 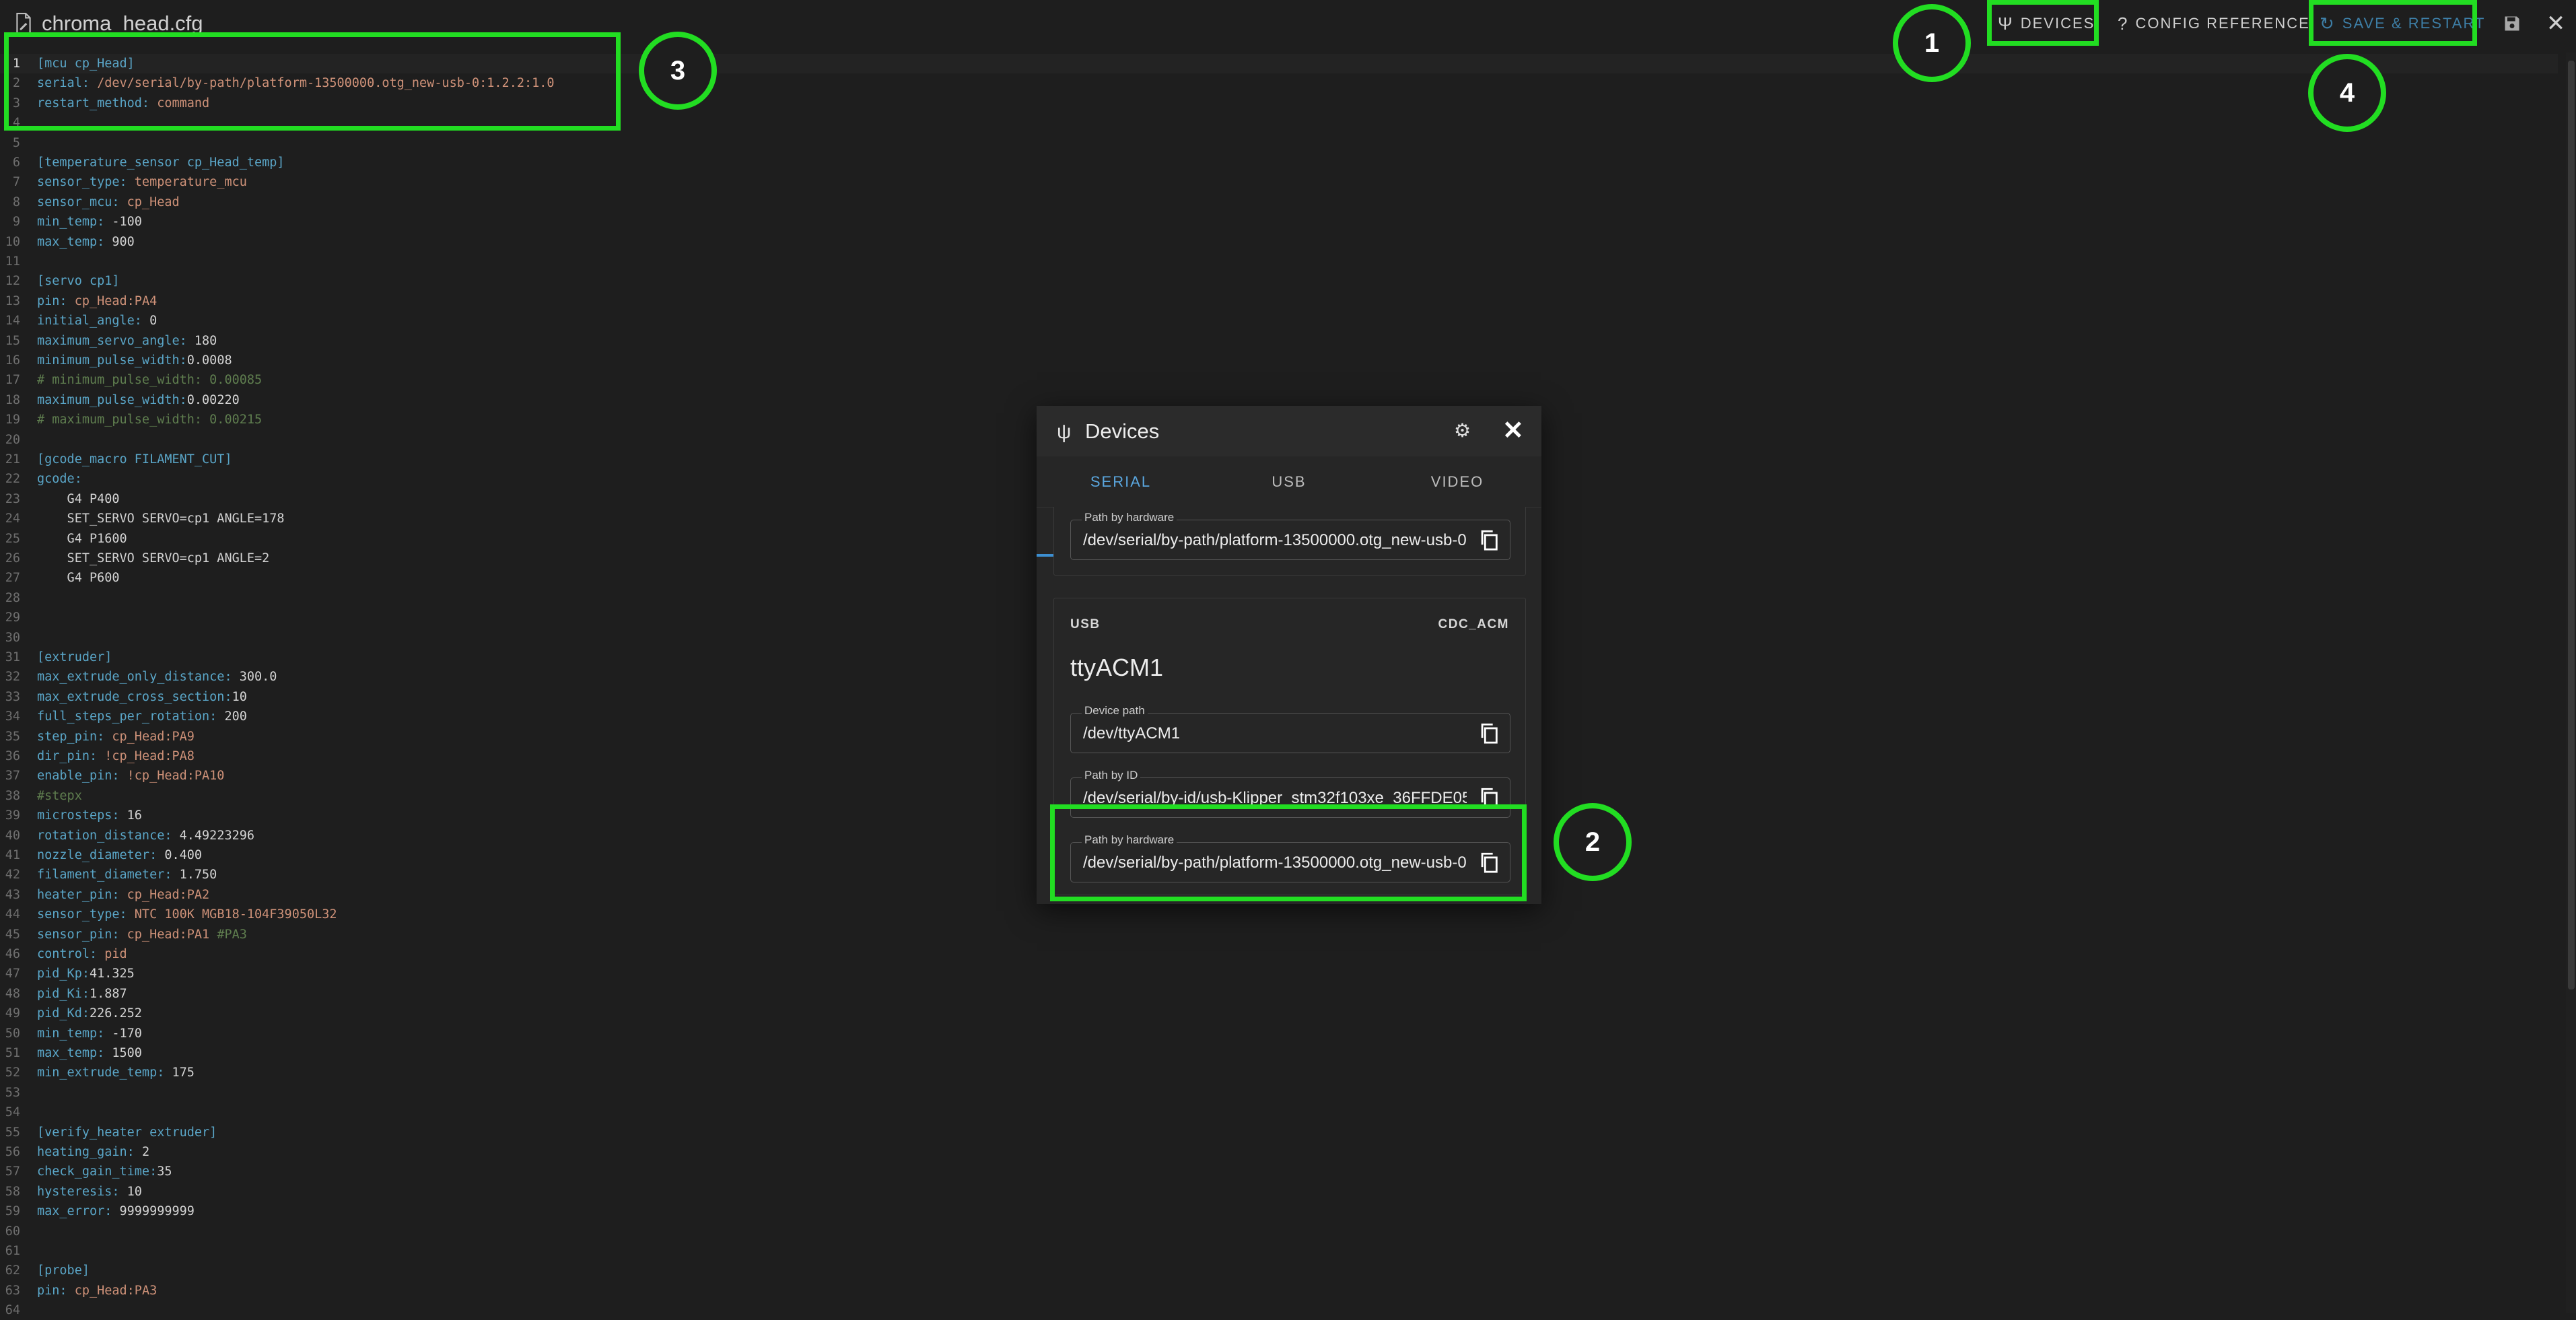 I want to click on annotation-marker-3: 3, so click(x=678, y=71).